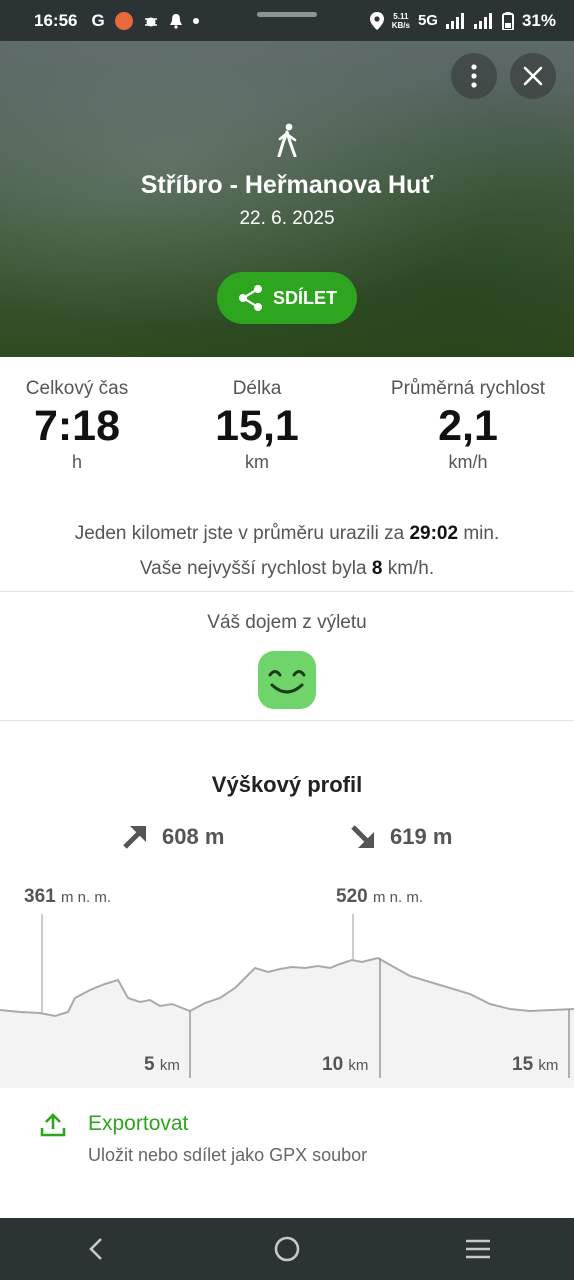 This screenshot has width=574, height=1280. What do you see at coordinates (257, 462) in the screenshot?
I see `stat-unit: km` at bounding box center [257, 462].